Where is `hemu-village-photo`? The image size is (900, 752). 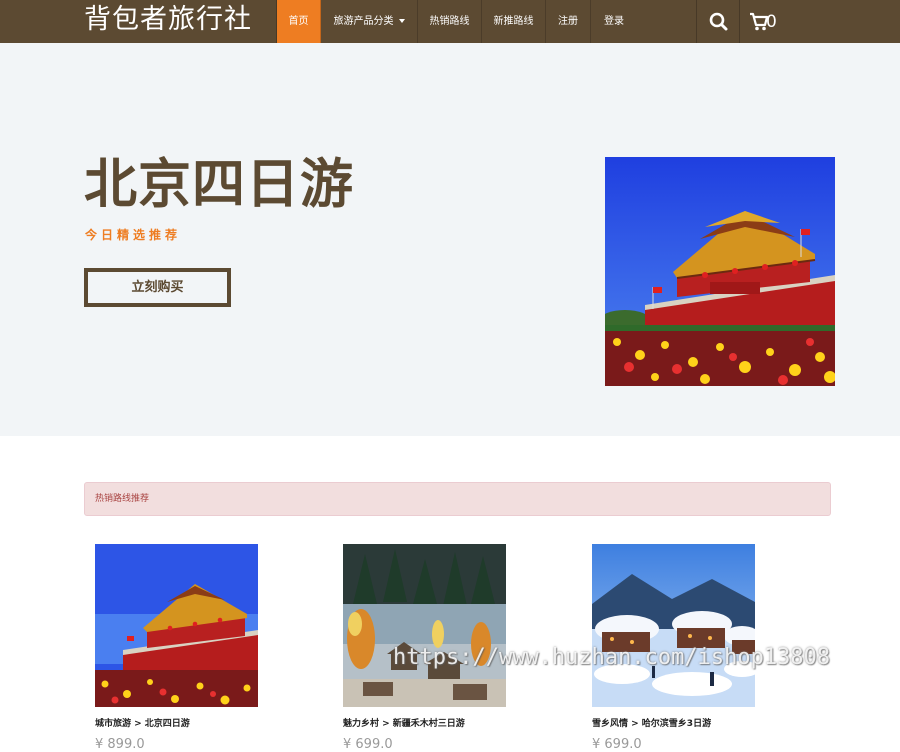
hemu-village-photo is located at coordinates (424, 625).